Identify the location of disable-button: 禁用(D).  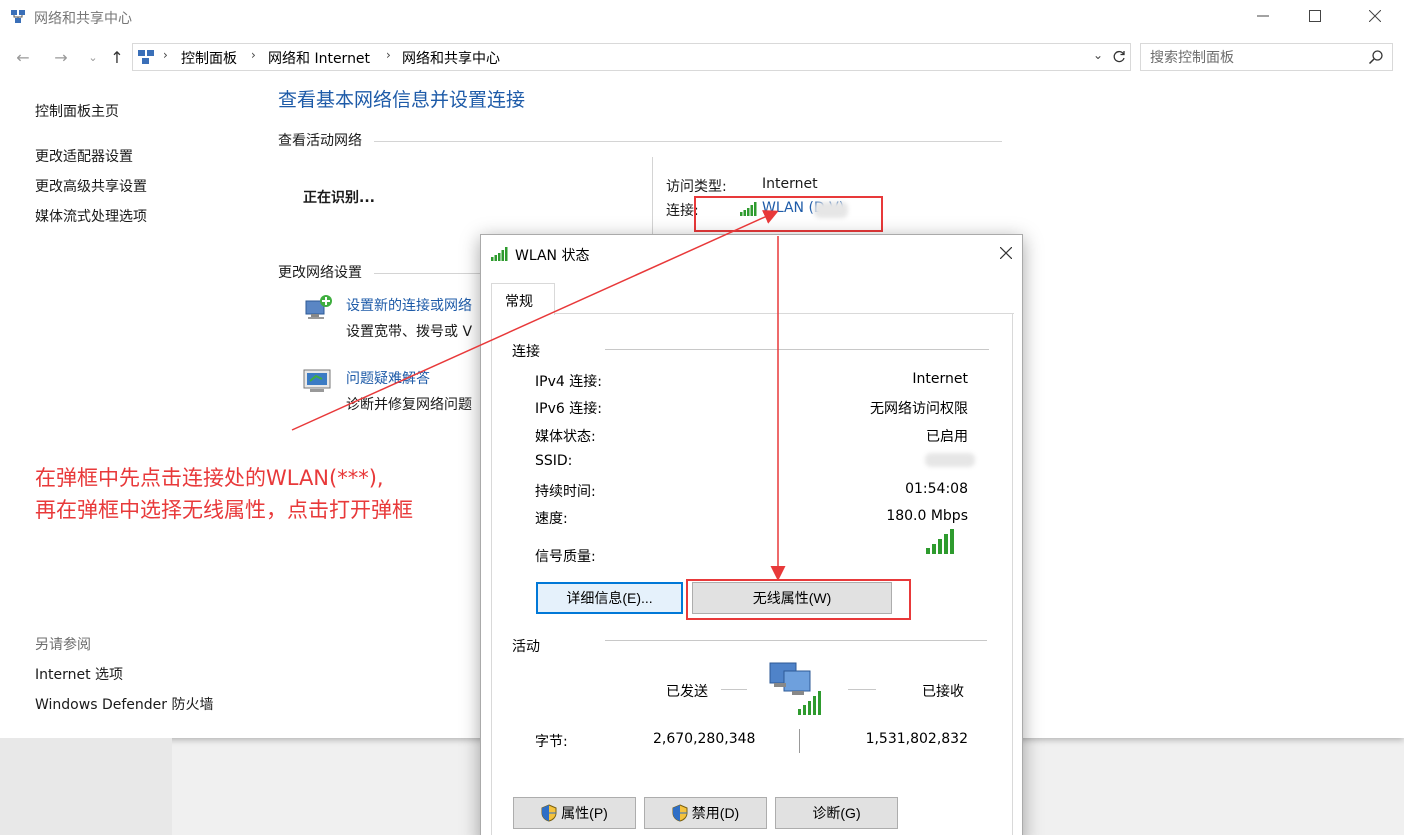
(705, 813).